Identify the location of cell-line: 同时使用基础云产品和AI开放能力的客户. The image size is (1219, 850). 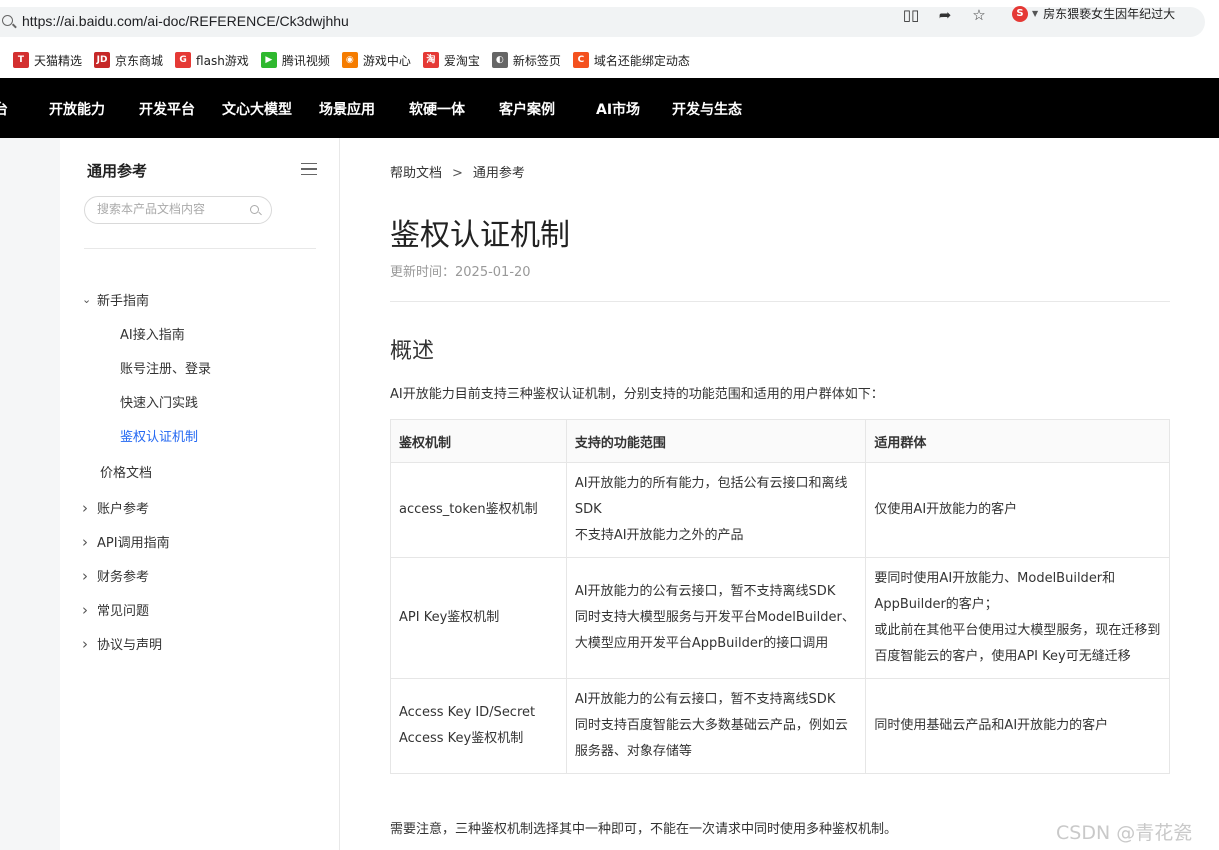
(991, 725).